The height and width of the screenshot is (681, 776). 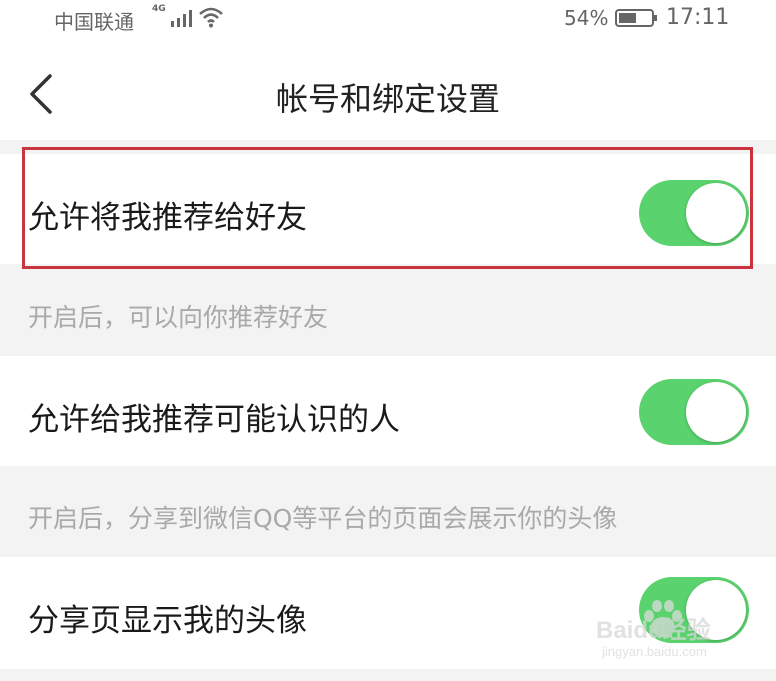 What do you see at coordinates (211, 17) in the screenshot?
I see `wifi-icon` at bounding box center [211, 17].